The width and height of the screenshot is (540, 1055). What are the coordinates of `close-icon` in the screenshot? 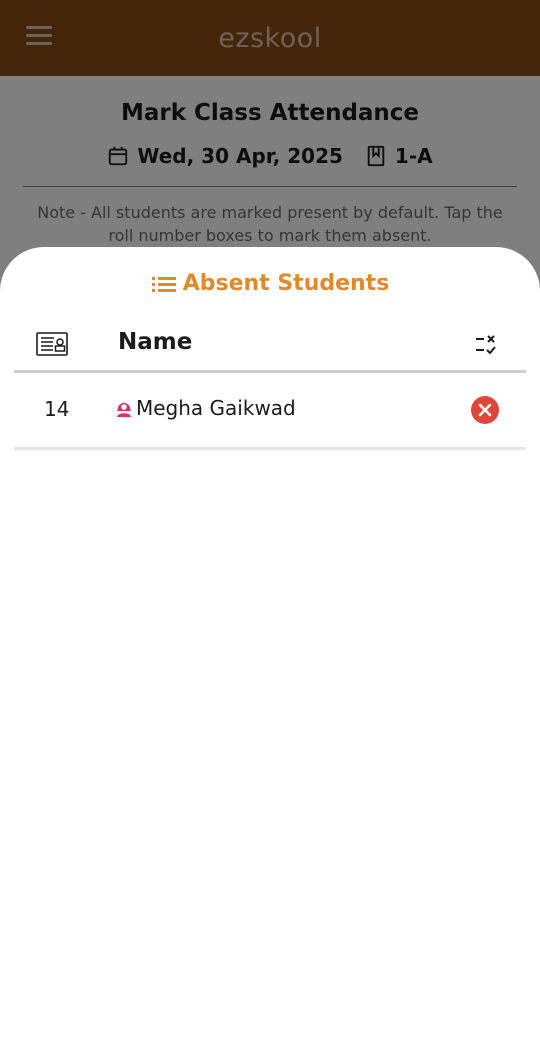 It's located at (485, 410).